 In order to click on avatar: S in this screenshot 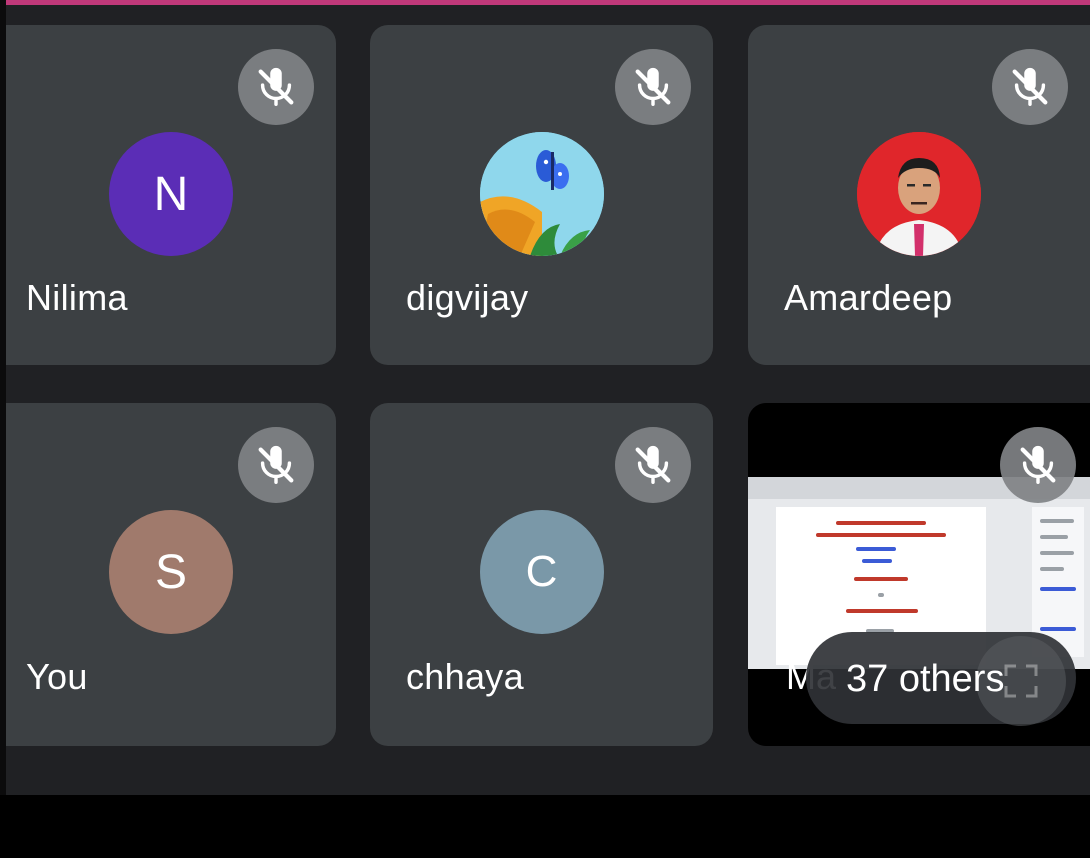, I will do `click(171, 572)`.